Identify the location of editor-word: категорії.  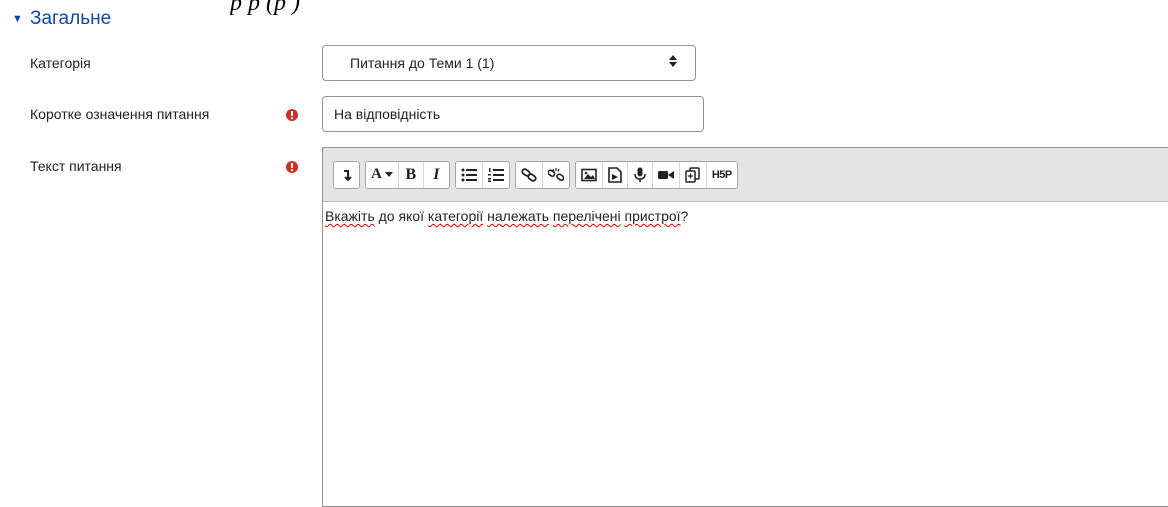
(455, 216).